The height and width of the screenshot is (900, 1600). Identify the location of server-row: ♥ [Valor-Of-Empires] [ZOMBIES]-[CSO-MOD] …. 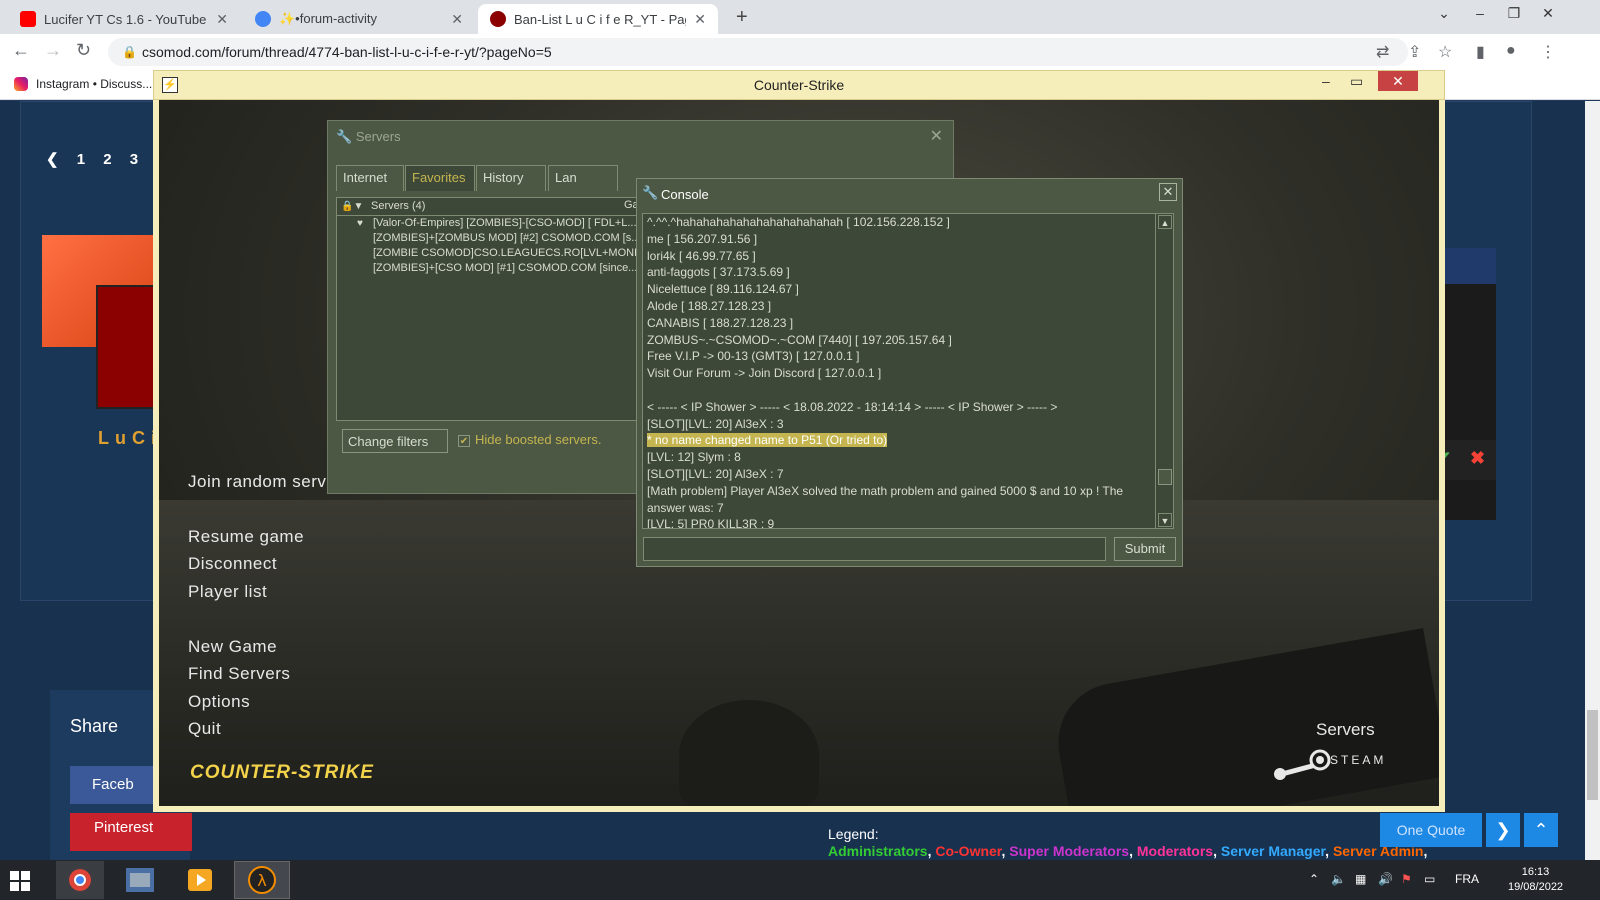
(491, 223).